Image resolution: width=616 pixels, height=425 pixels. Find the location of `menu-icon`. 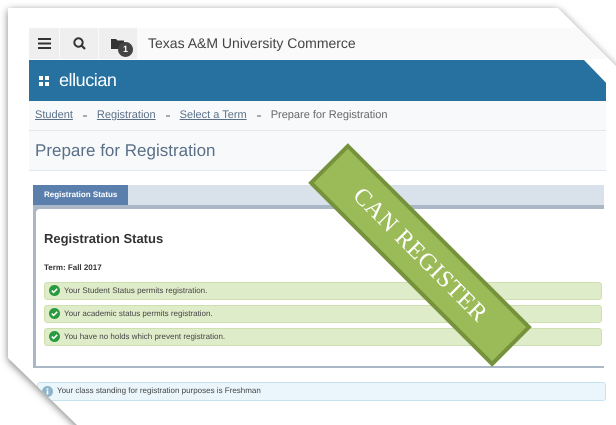

menu-icon is located at coordinates (44, 43).